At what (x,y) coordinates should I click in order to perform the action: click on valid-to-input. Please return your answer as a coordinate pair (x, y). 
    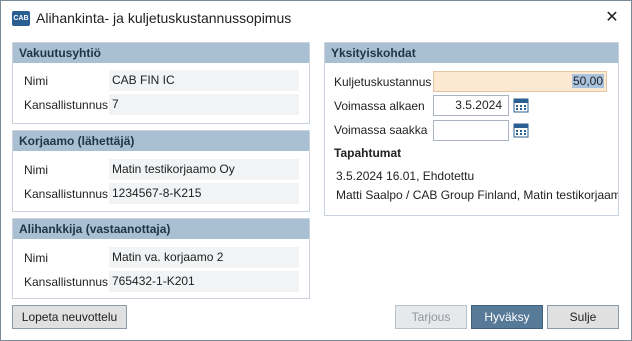
    Looking at the image, I should click on (471, 130).